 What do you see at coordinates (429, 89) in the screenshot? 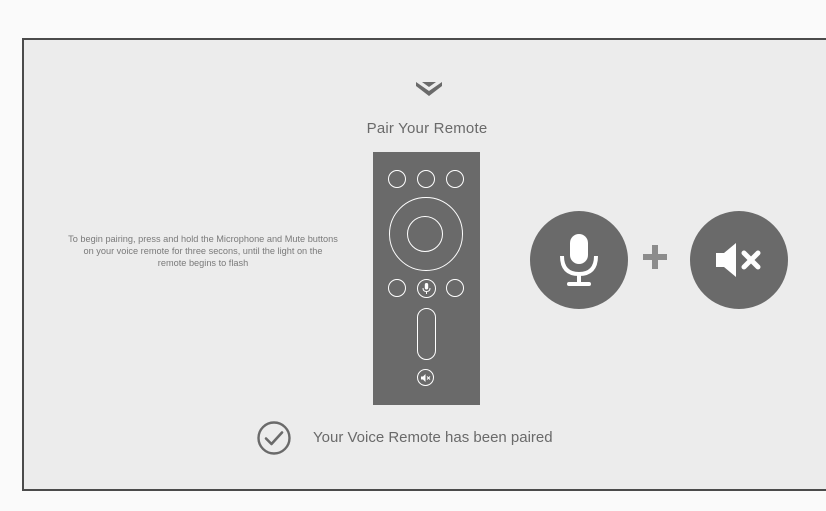
I see `chevron-logo-icon` at bounding box center [429, 89].